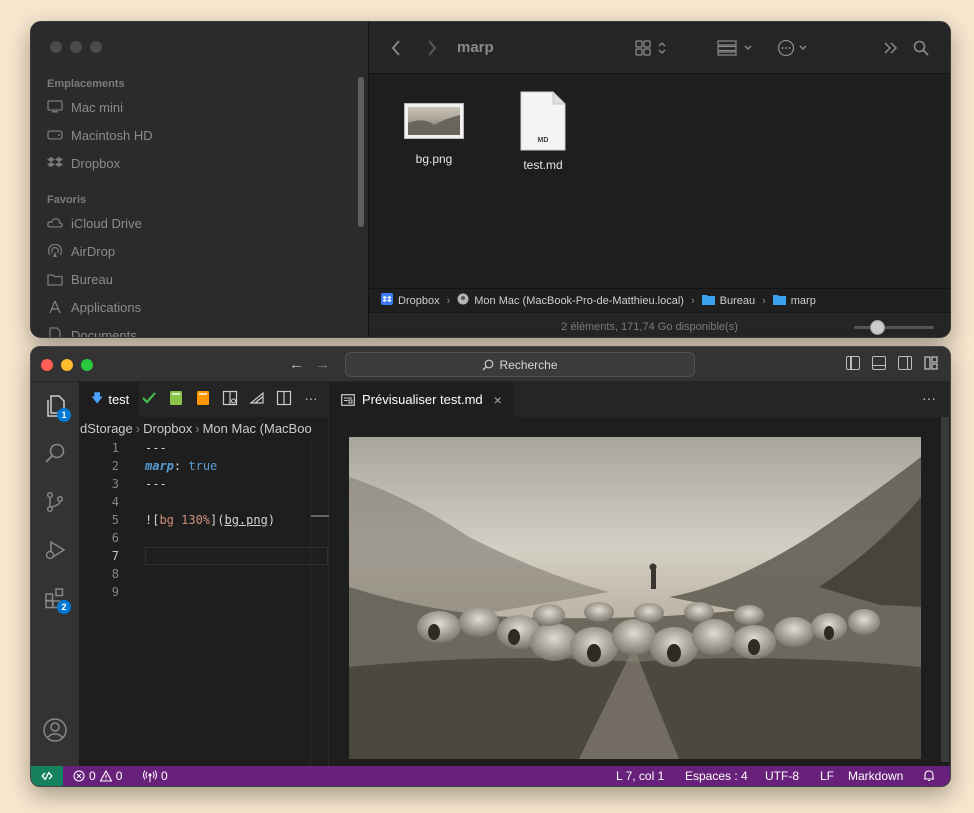  What do you see at coordinates (55, 406) in the screenshot?
I see `explorer-button: 1` at bounding box center [55, 406].